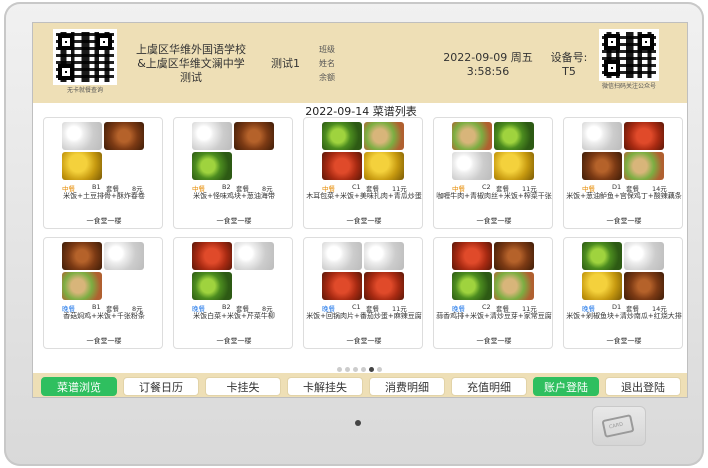  I want to click on bottom-nav-bar: 菜谱浏览 订餐日历 卡挂失 卡解挂失 消费明细 充值明细 账户登陆 退出登陆, so click(360, 385).